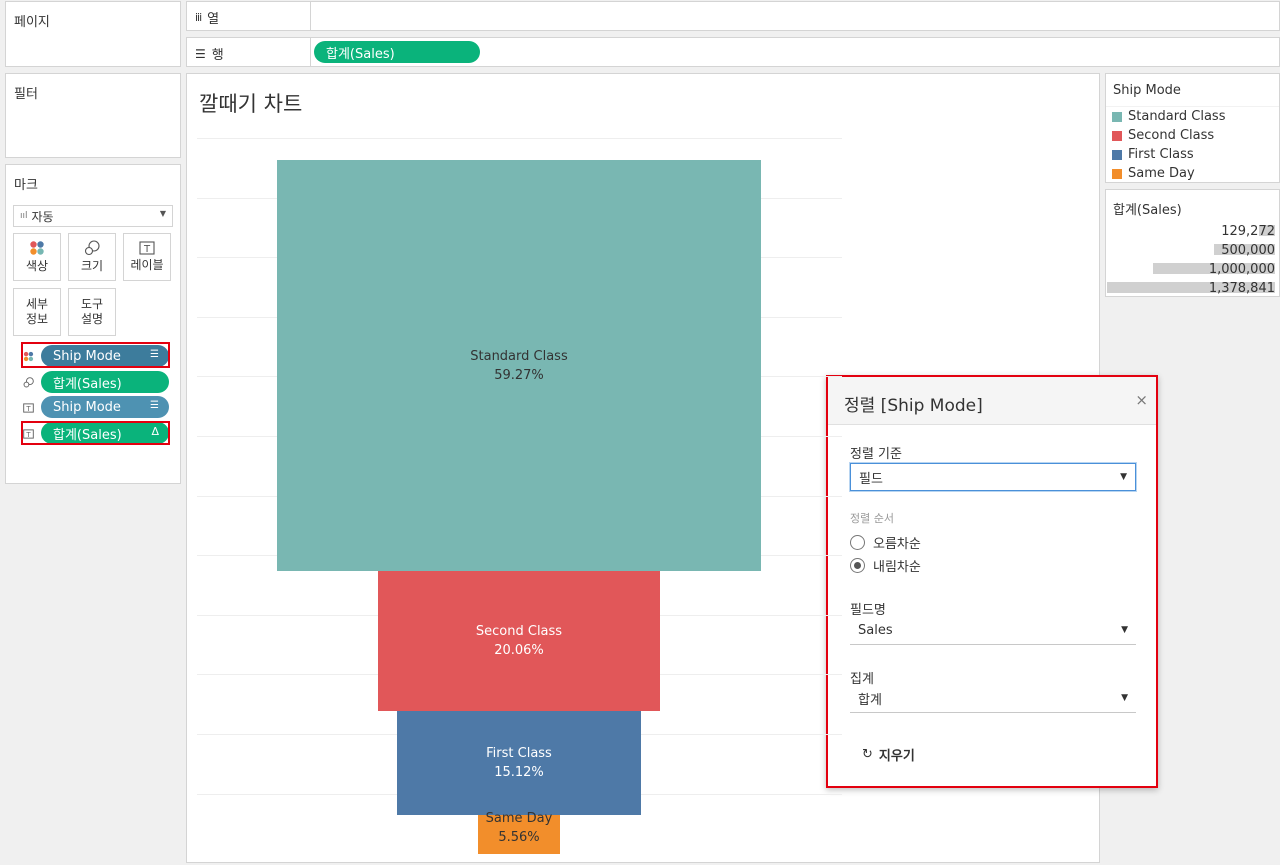  What do you see at coordinates (1177, 116) in the screenshot?
I see `legend-label: Standard Class` at bounding box center [1177, 116].